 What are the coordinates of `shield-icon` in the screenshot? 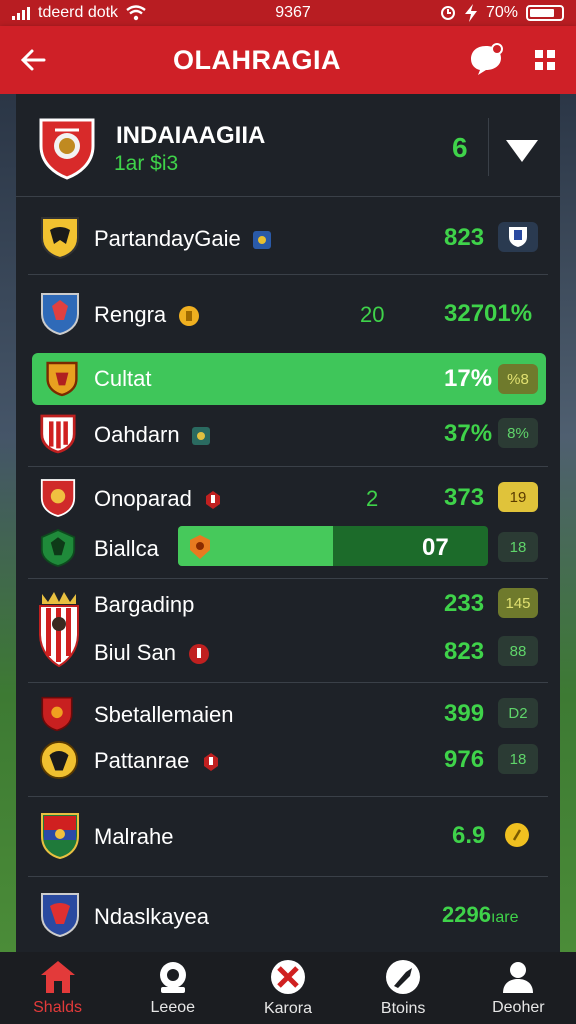 It's located at (518, 237).